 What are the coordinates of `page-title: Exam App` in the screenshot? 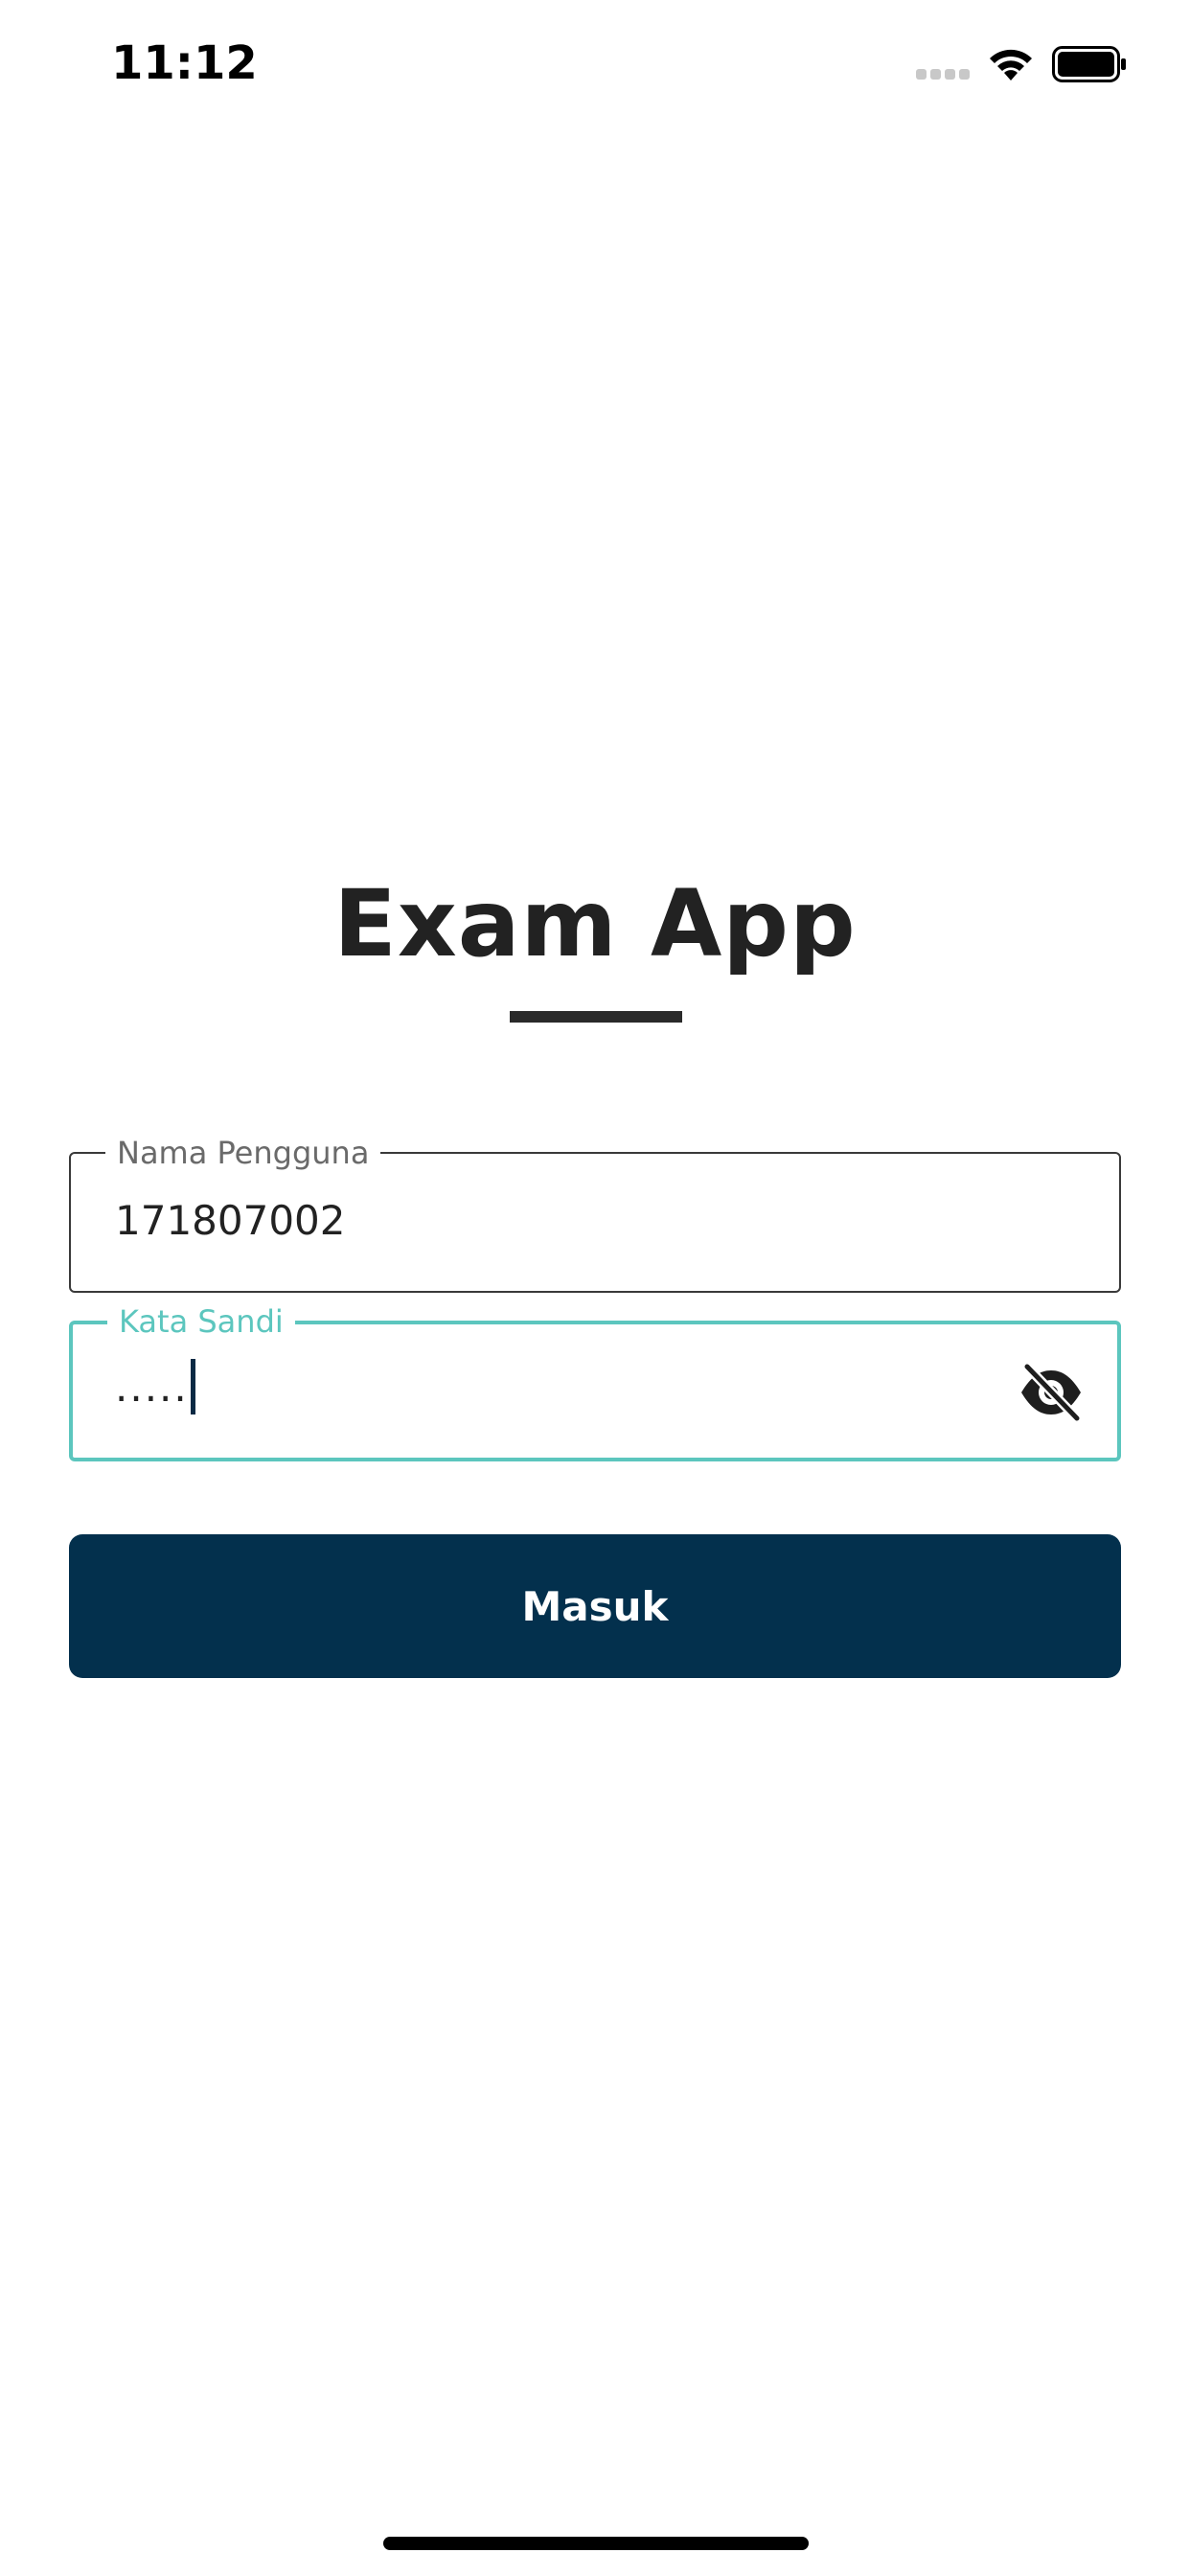 It's located at (595, 924).